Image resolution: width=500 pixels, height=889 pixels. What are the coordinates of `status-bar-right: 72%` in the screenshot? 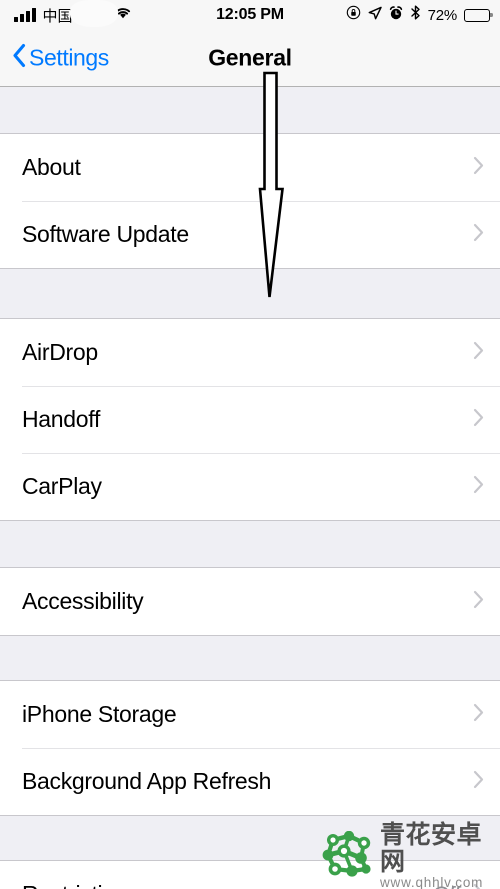 It's located at (419, 15).